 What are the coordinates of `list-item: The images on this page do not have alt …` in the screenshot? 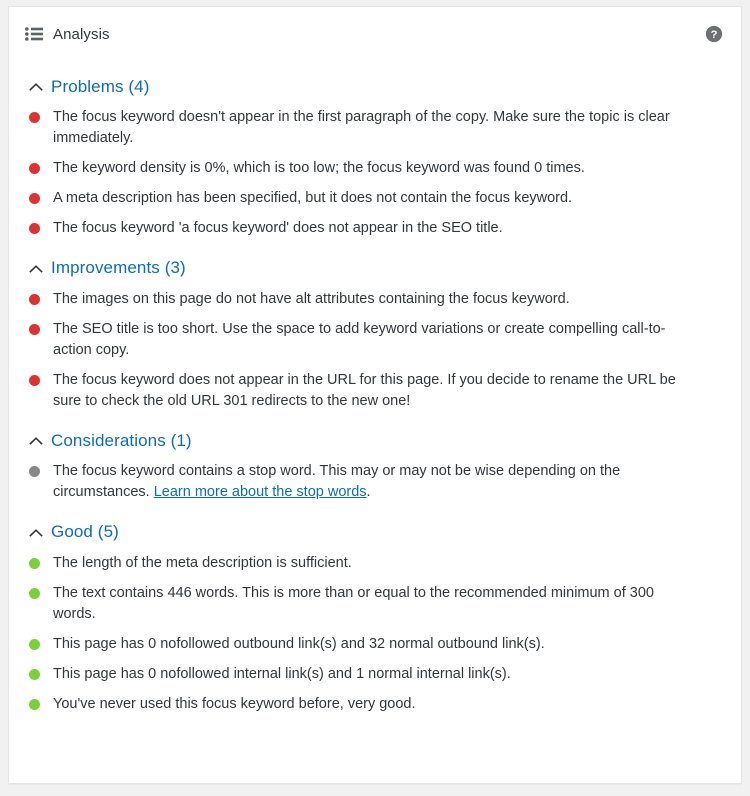 It's located at (375, 300).